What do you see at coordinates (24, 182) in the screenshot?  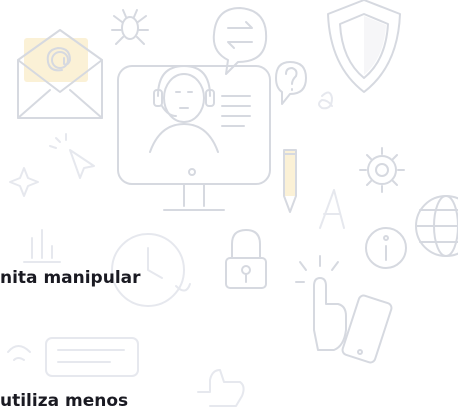 I see `sparkle-icon` at bounding box center [24, 182].